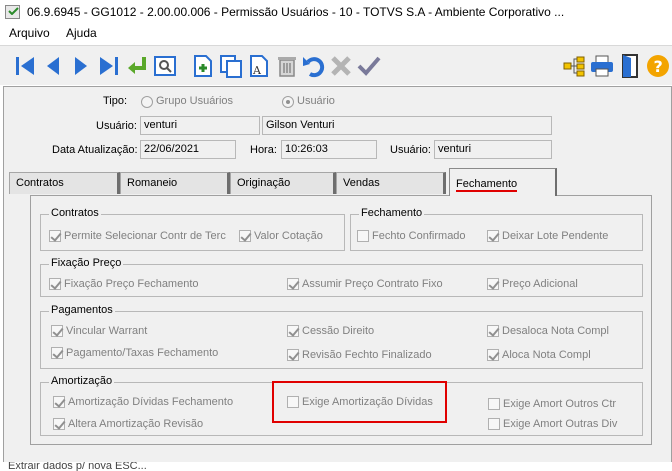  I want to click on checkbox-aloca-nota-compl-label: Aloca Nota Compl, so click(546, 355).